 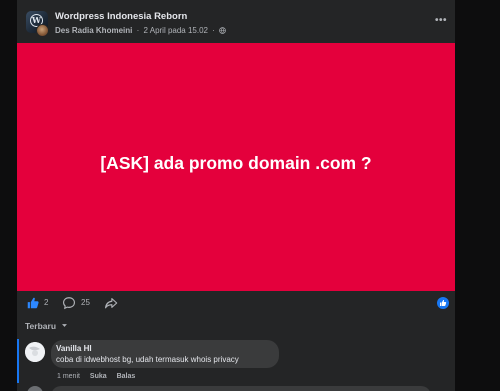 What do you see at coordinates (111, 303) in the screenshot?
I see `share-arrow-icon` at bounding box center [111, 303].